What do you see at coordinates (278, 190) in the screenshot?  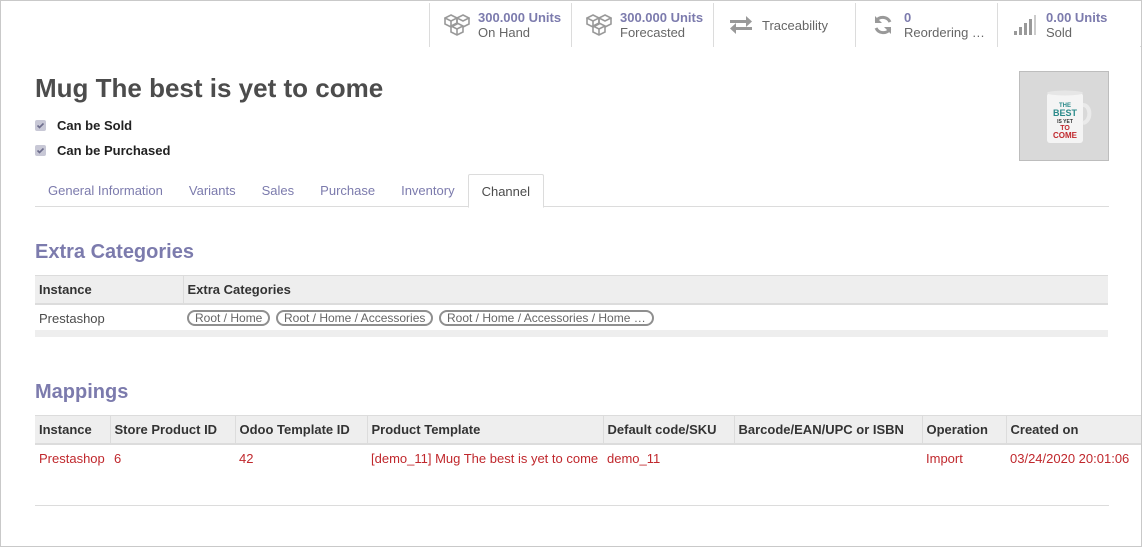 I see `tab-sales: Sales` at bounding box center [278, 190].